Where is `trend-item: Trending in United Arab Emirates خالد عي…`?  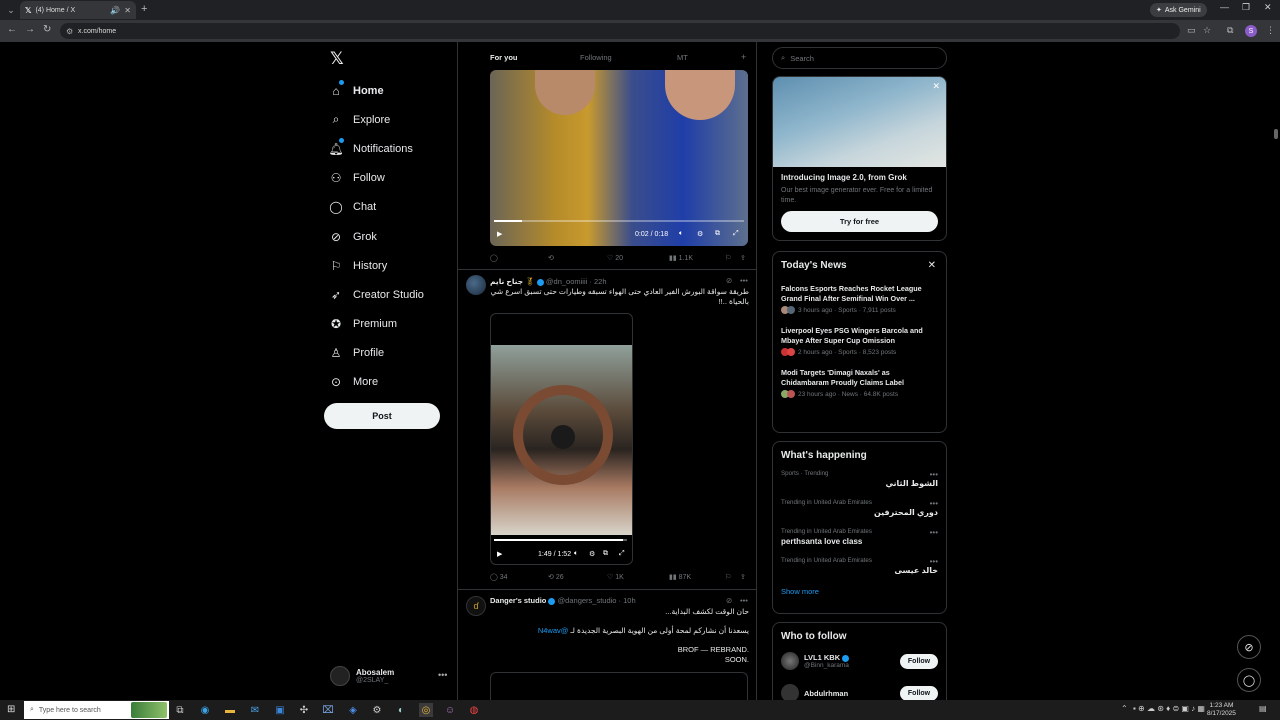 trend-item: Trending in United Arab Emirates خالد عي… is located at coordinates (859, 566).